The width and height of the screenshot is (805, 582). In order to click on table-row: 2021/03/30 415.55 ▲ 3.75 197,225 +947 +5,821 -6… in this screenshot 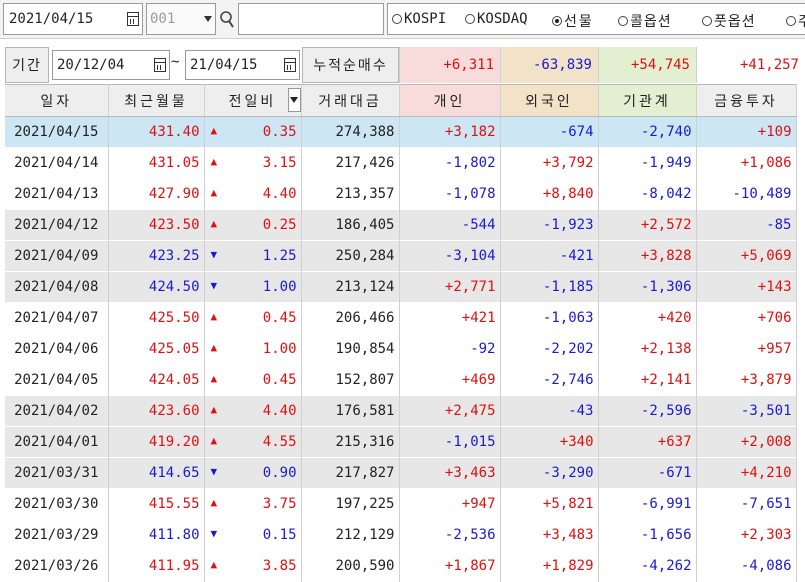, I will do `click(401, 504)`.